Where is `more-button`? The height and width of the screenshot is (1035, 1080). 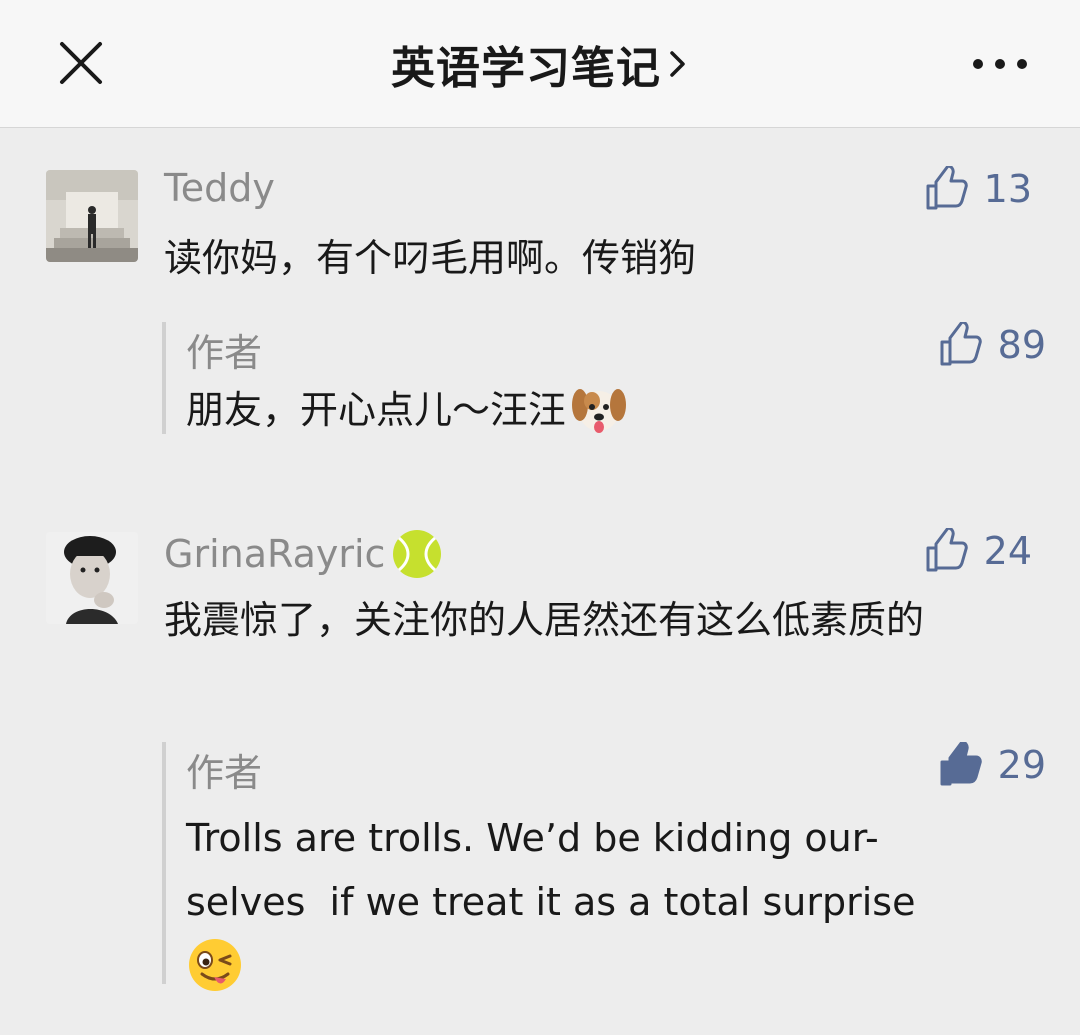 more-button is located at coordinates (1000, 64).